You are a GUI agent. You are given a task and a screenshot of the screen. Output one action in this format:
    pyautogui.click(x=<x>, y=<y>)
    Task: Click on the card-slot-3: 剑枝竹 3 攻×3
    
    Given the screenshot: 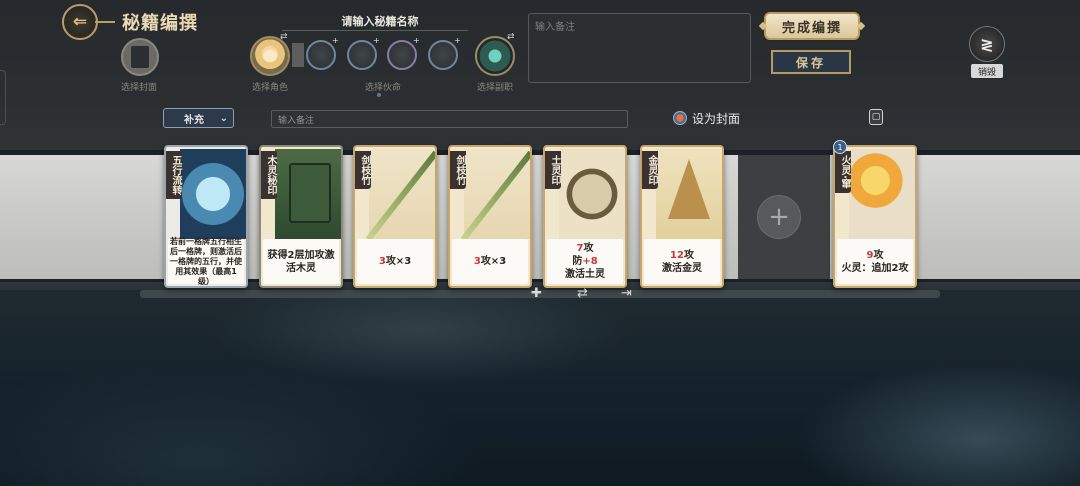 What is the action you would take?
    pyautogui.click(x=395, y=216)
    